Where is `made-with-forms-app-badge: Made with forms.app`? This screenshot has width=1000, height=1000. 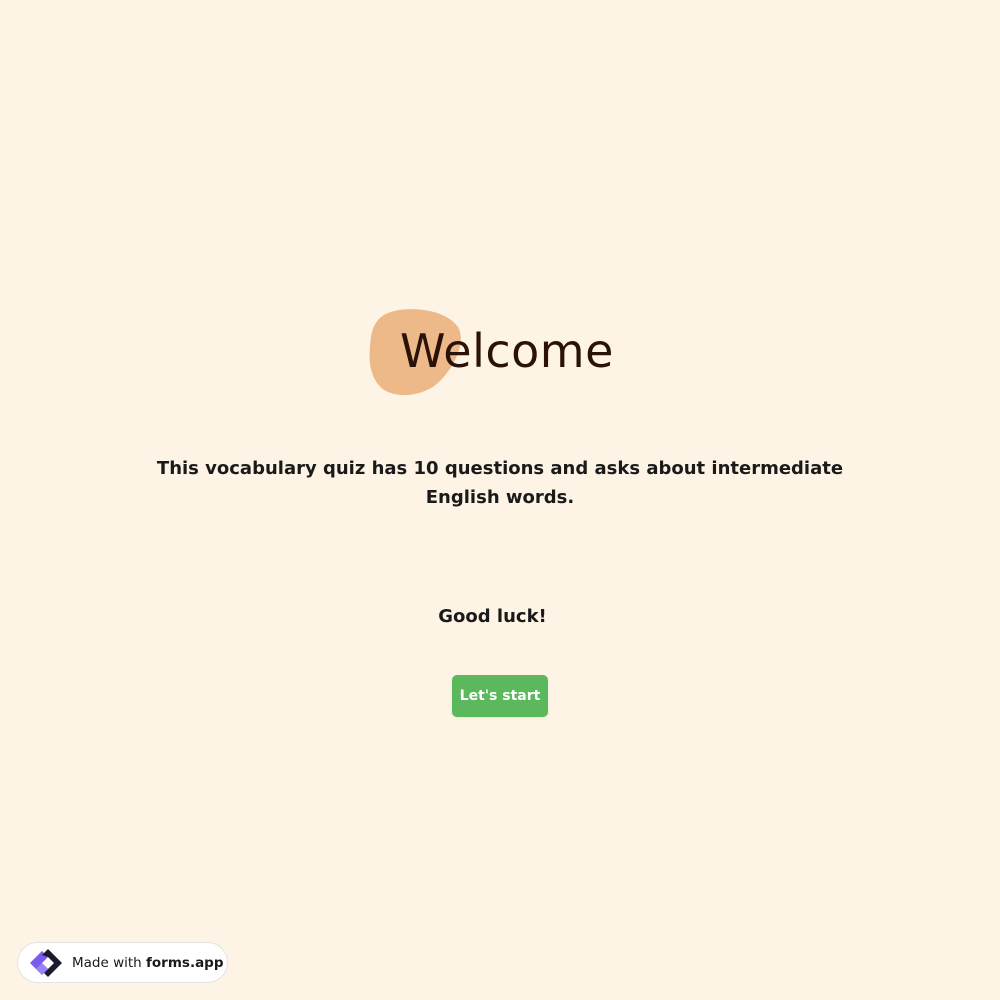
made-with-forms-app-badge: Made with forms.app is located at coordinates (122, 962).